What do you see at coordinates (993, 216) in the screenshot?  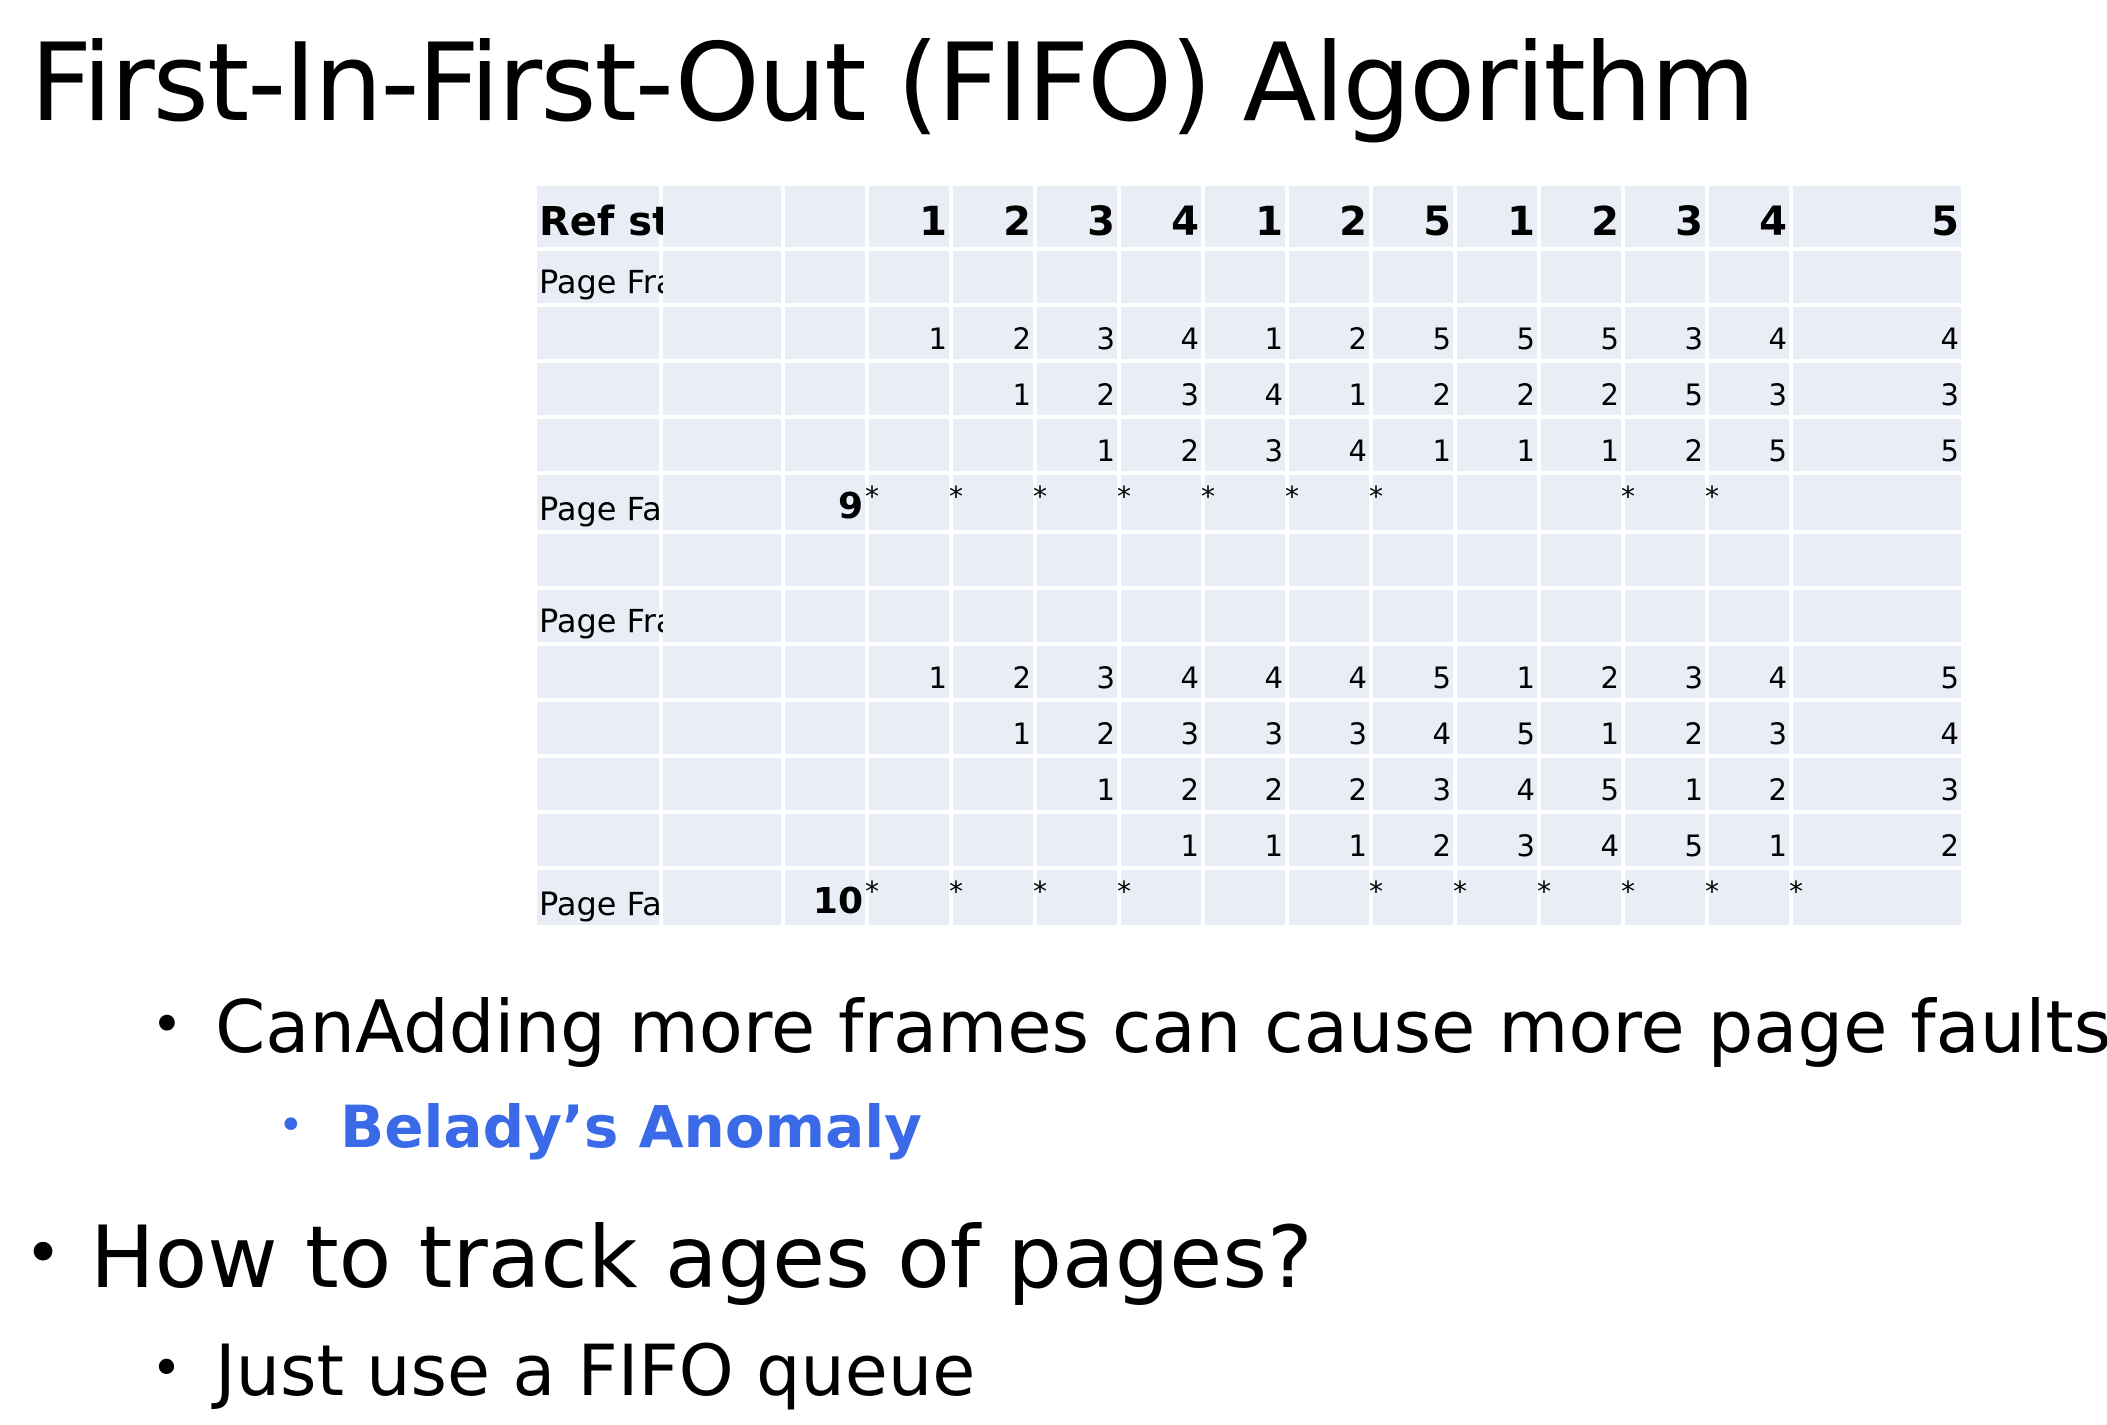 I see `ref-string-value: 2` at bounding box center [993, 216].